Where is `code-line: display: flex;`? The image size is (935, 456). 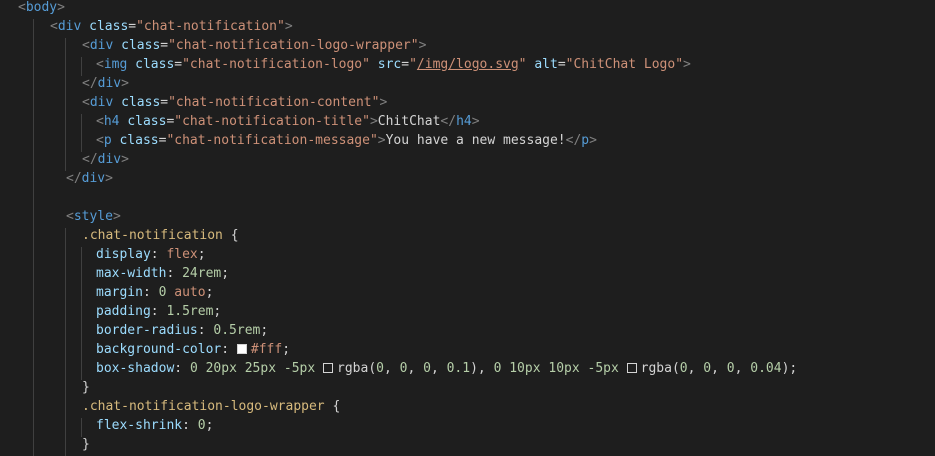 code-line: display: flex; is located at coordinates (151, 254).